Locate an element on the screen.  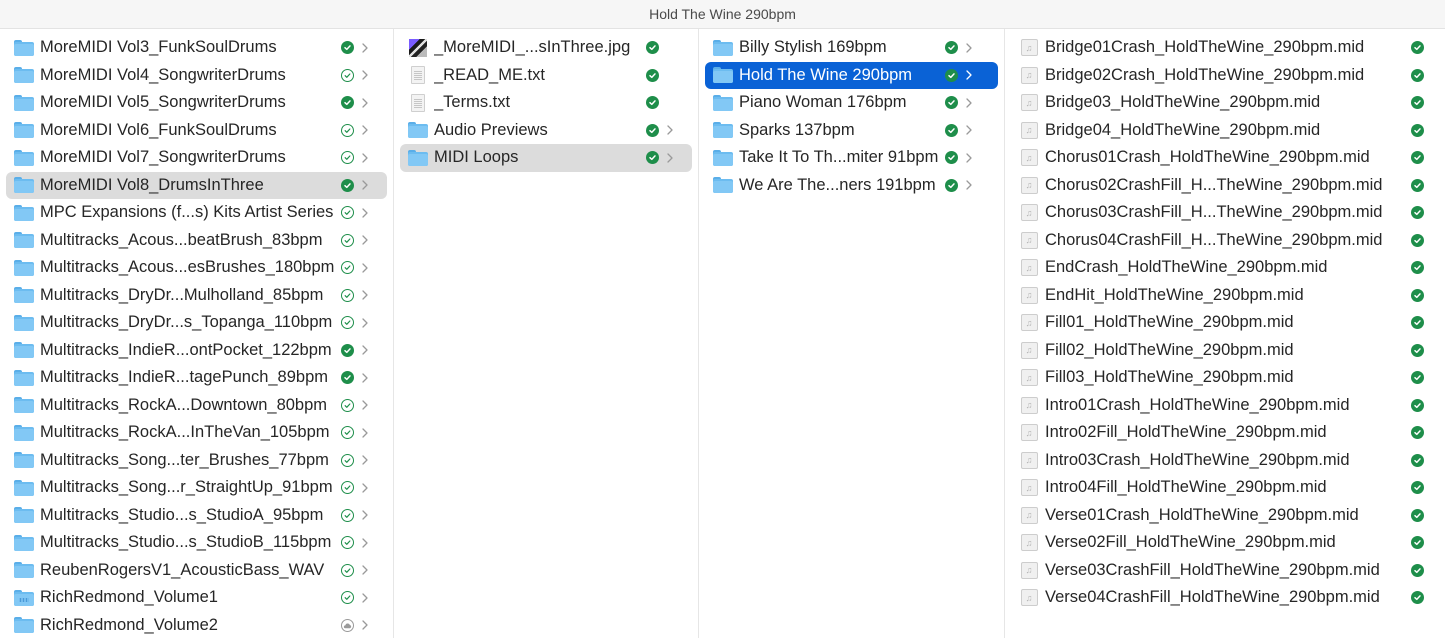
item-name: MoreMIDI Vol5_SongwriterDrums is located at coordinates (163, 102).